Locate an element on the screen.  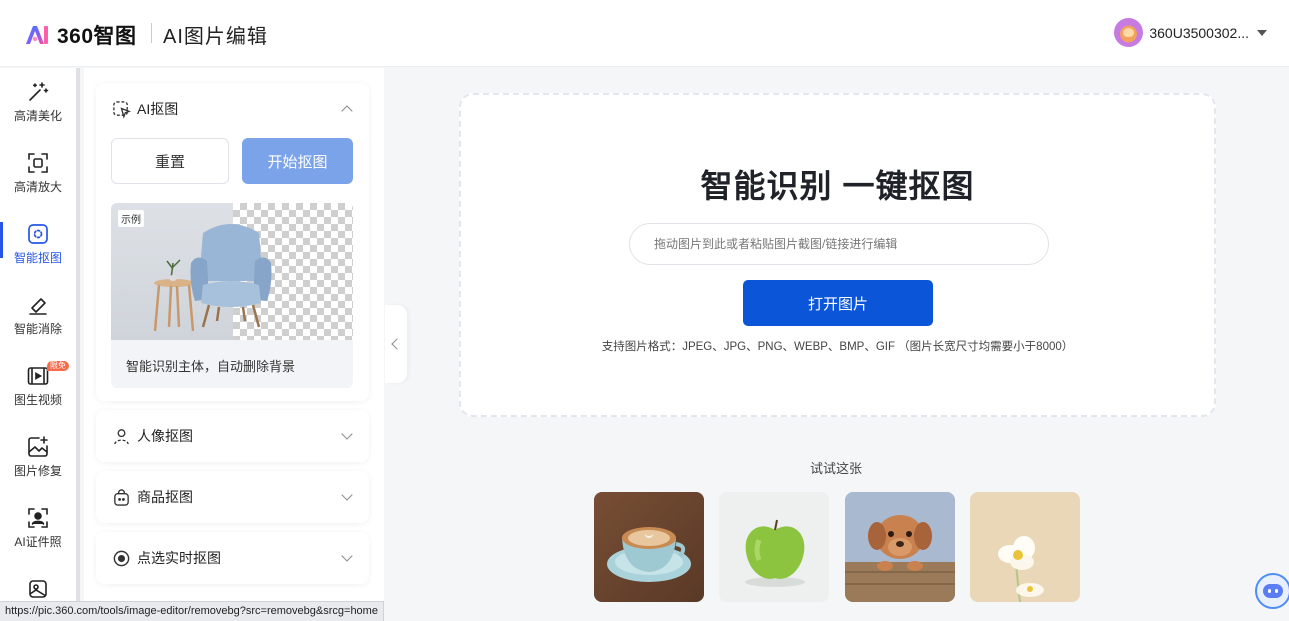
nav-label: 高清放大 is located at coordinates (37, 187).